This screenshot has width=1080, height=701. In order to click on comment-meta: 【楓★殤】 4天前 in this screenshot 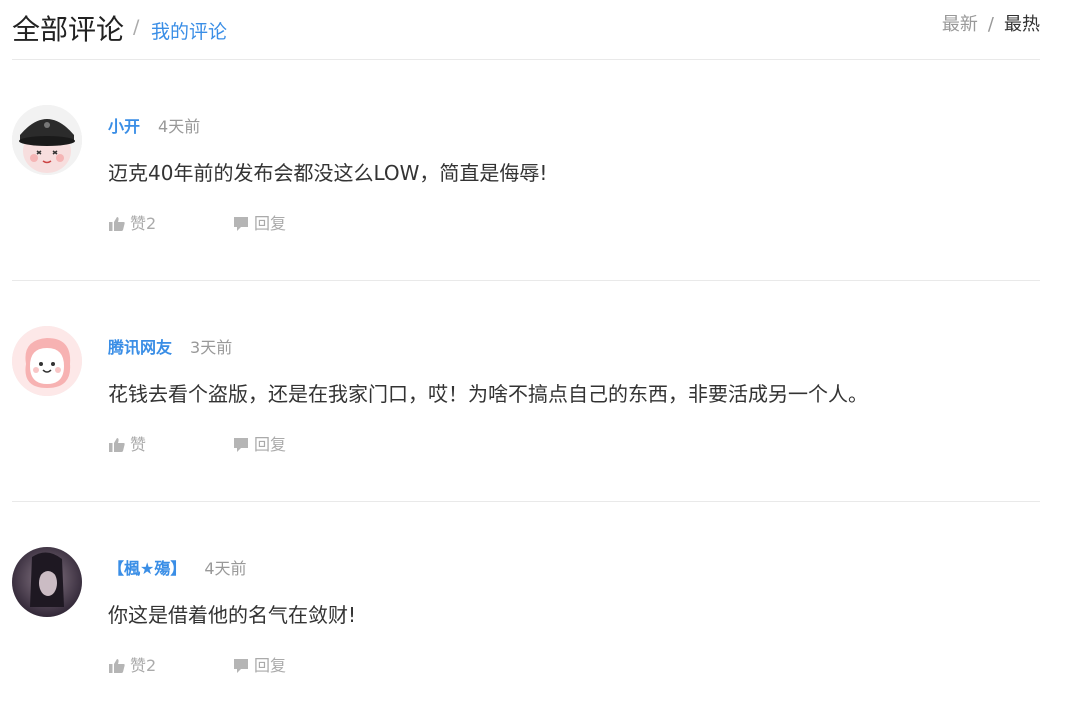, I will do `click(177, 569)`.